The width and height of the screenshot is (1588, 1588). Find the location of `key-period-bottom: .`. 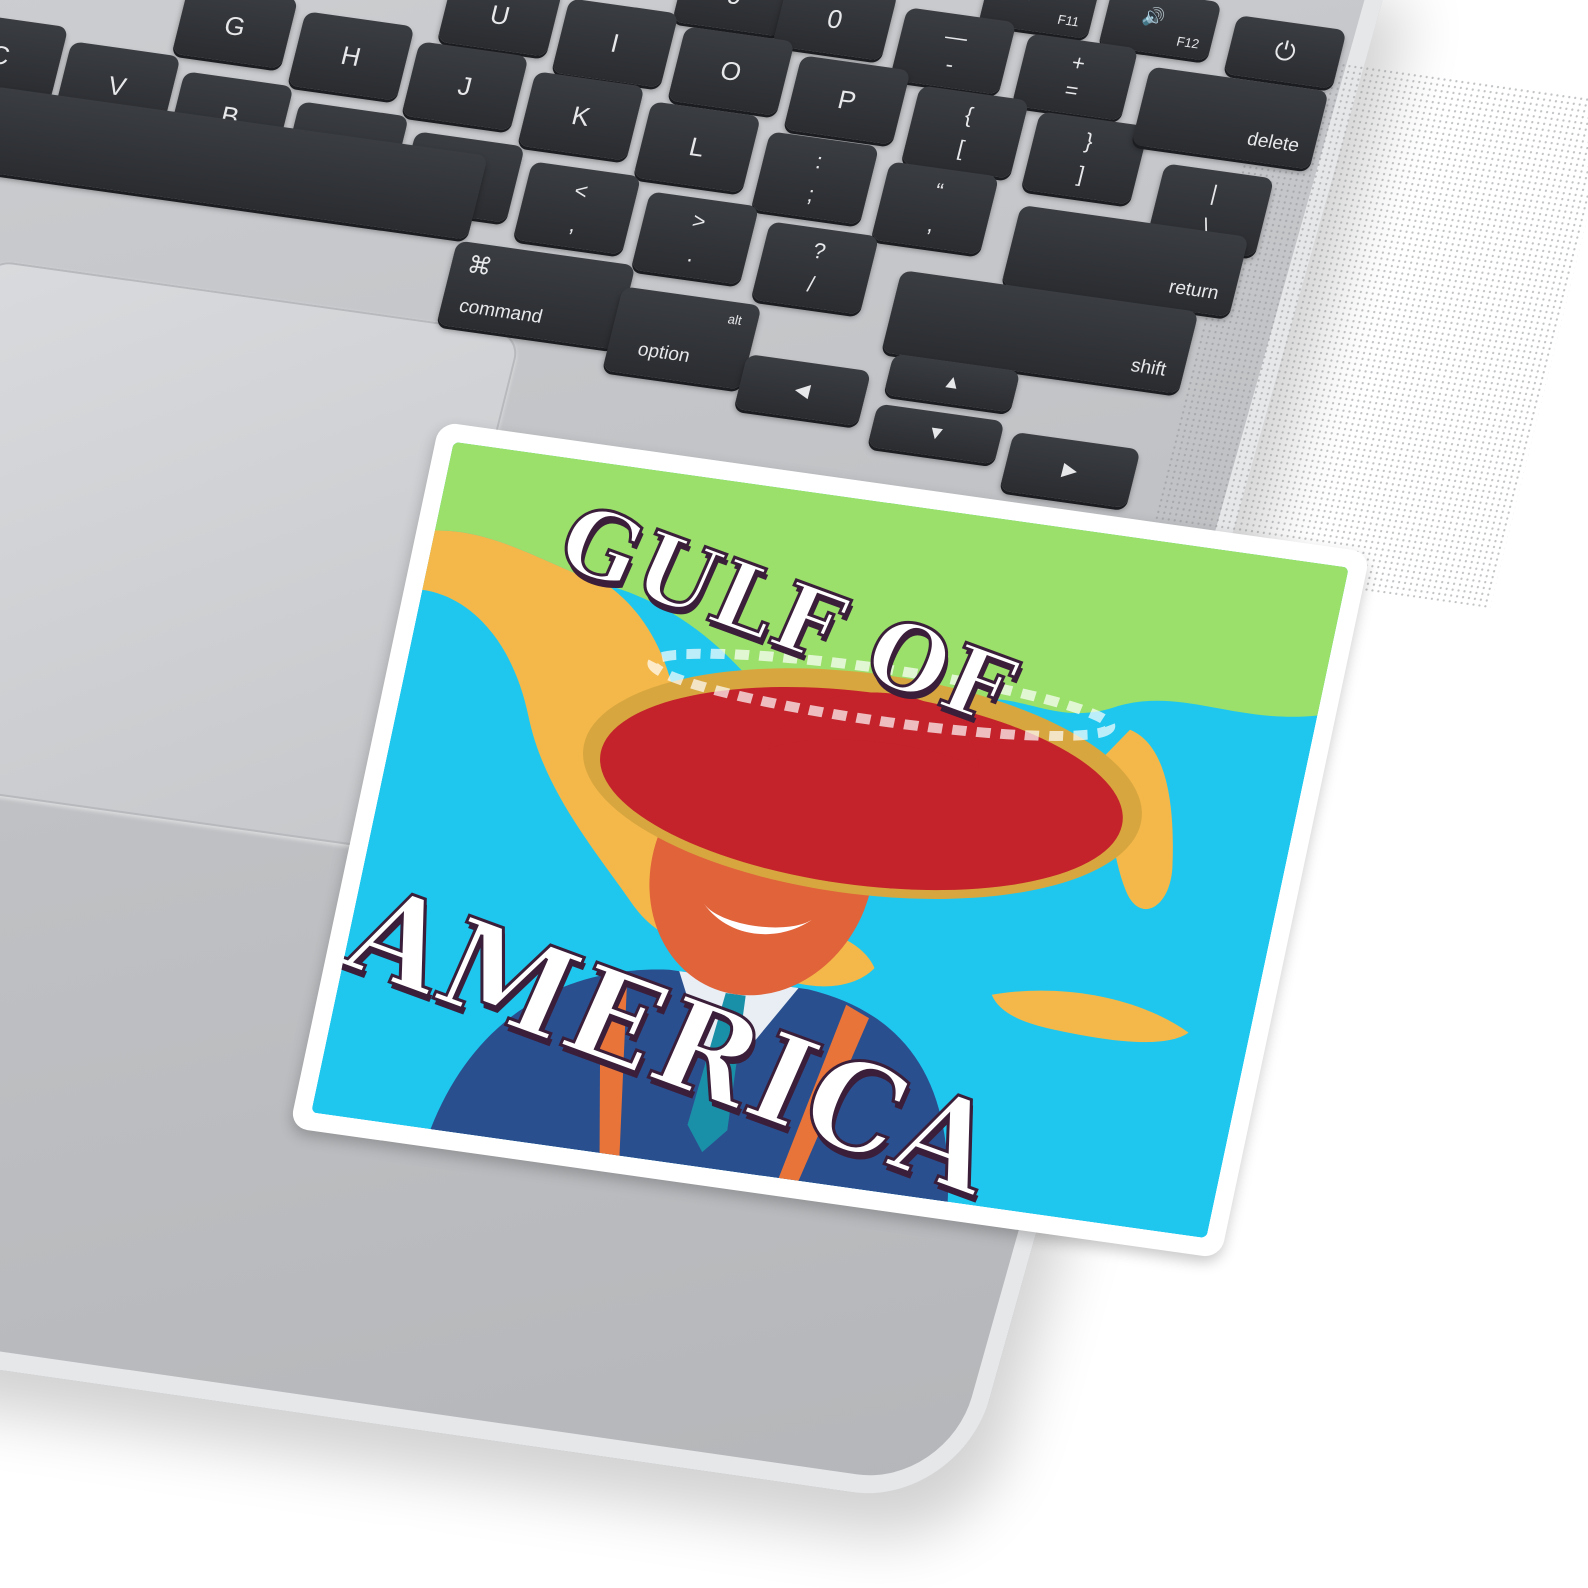

key-period-bottom: . is located at coordinates (691, 254).